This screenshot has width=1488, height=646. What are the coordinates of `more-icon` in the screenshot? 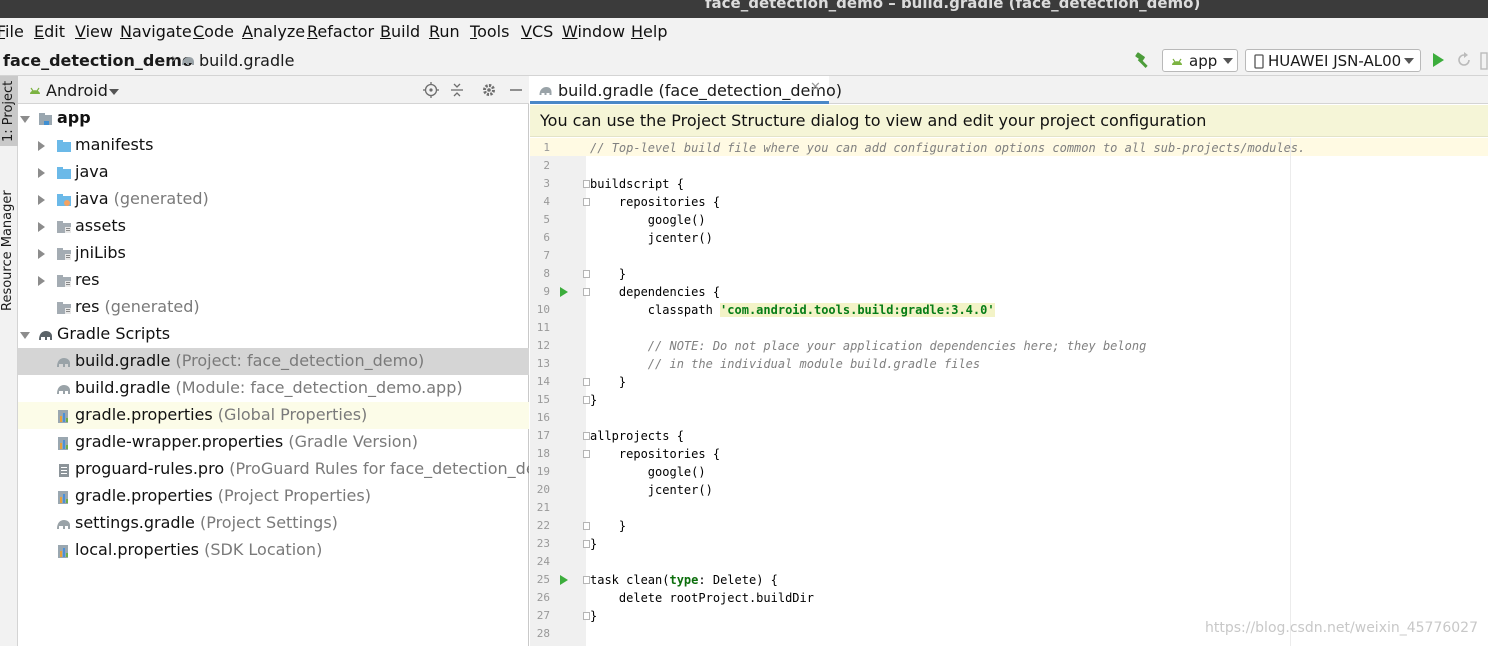 It's located at (1484, 61).